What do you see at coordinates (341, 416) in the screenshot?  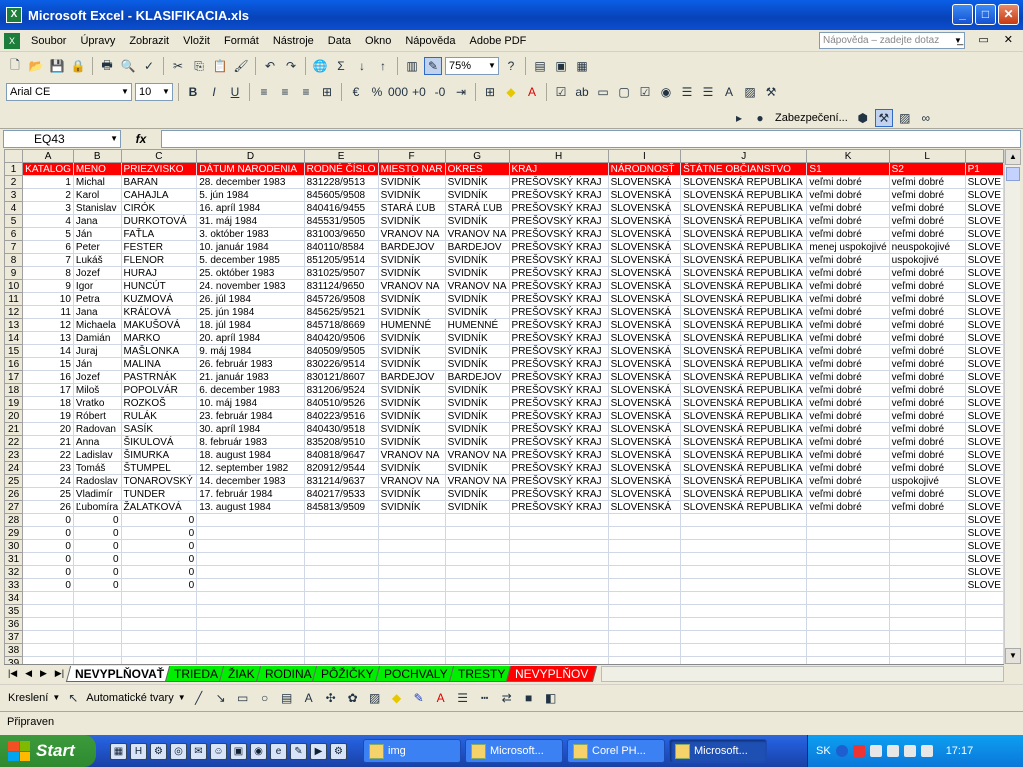 I see `cell: 840223/9516` at bounding box center [341, 416].